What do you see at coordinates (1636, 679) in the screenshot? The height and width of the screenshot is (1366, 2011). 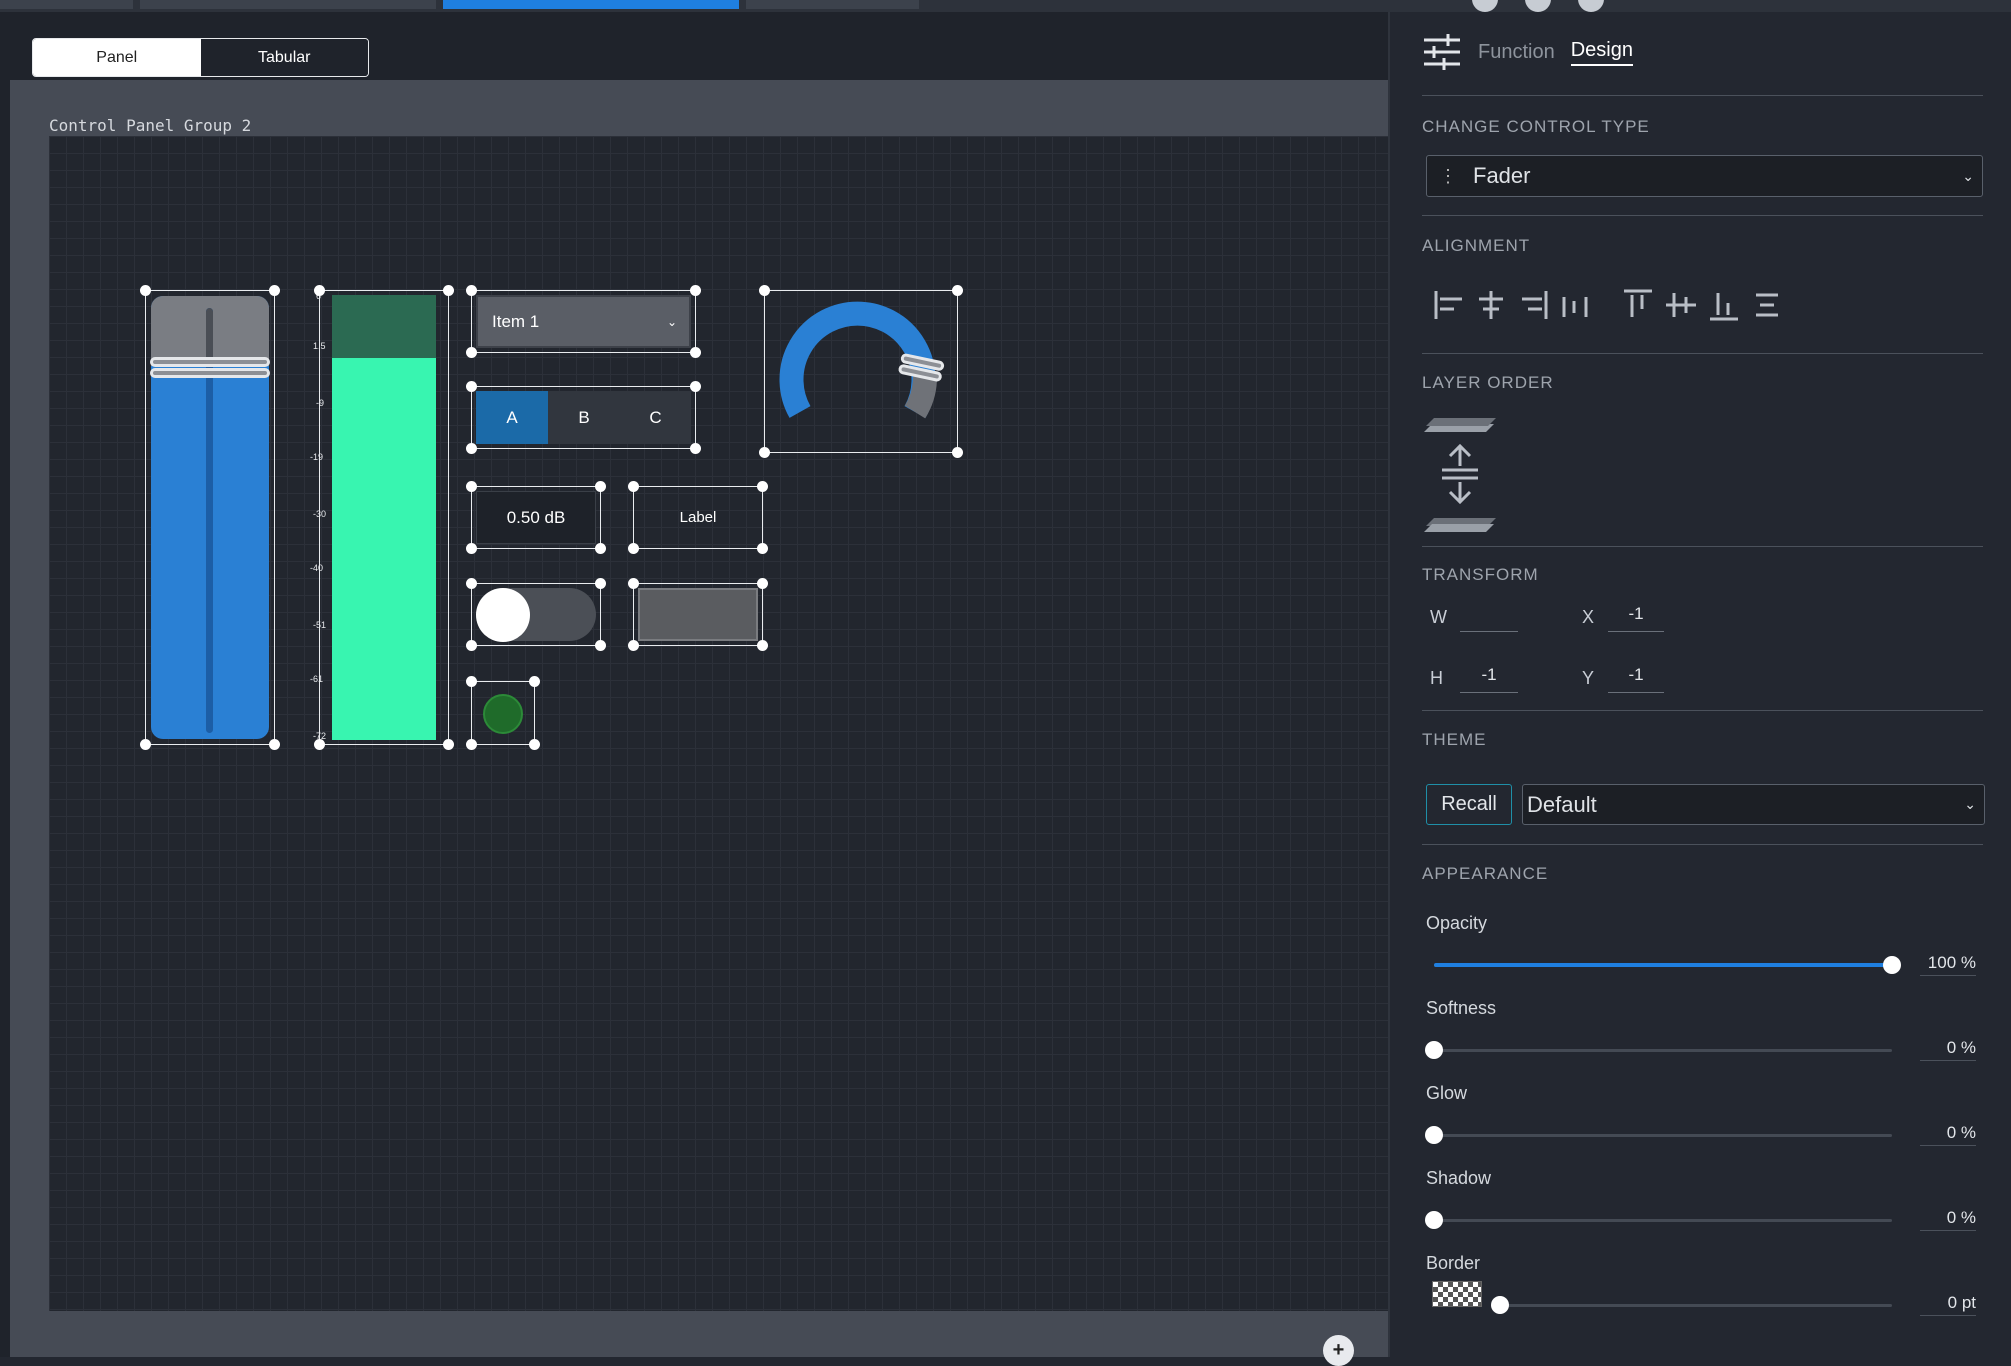 I see `y-input: -1` at bounding box center [1636, 679].